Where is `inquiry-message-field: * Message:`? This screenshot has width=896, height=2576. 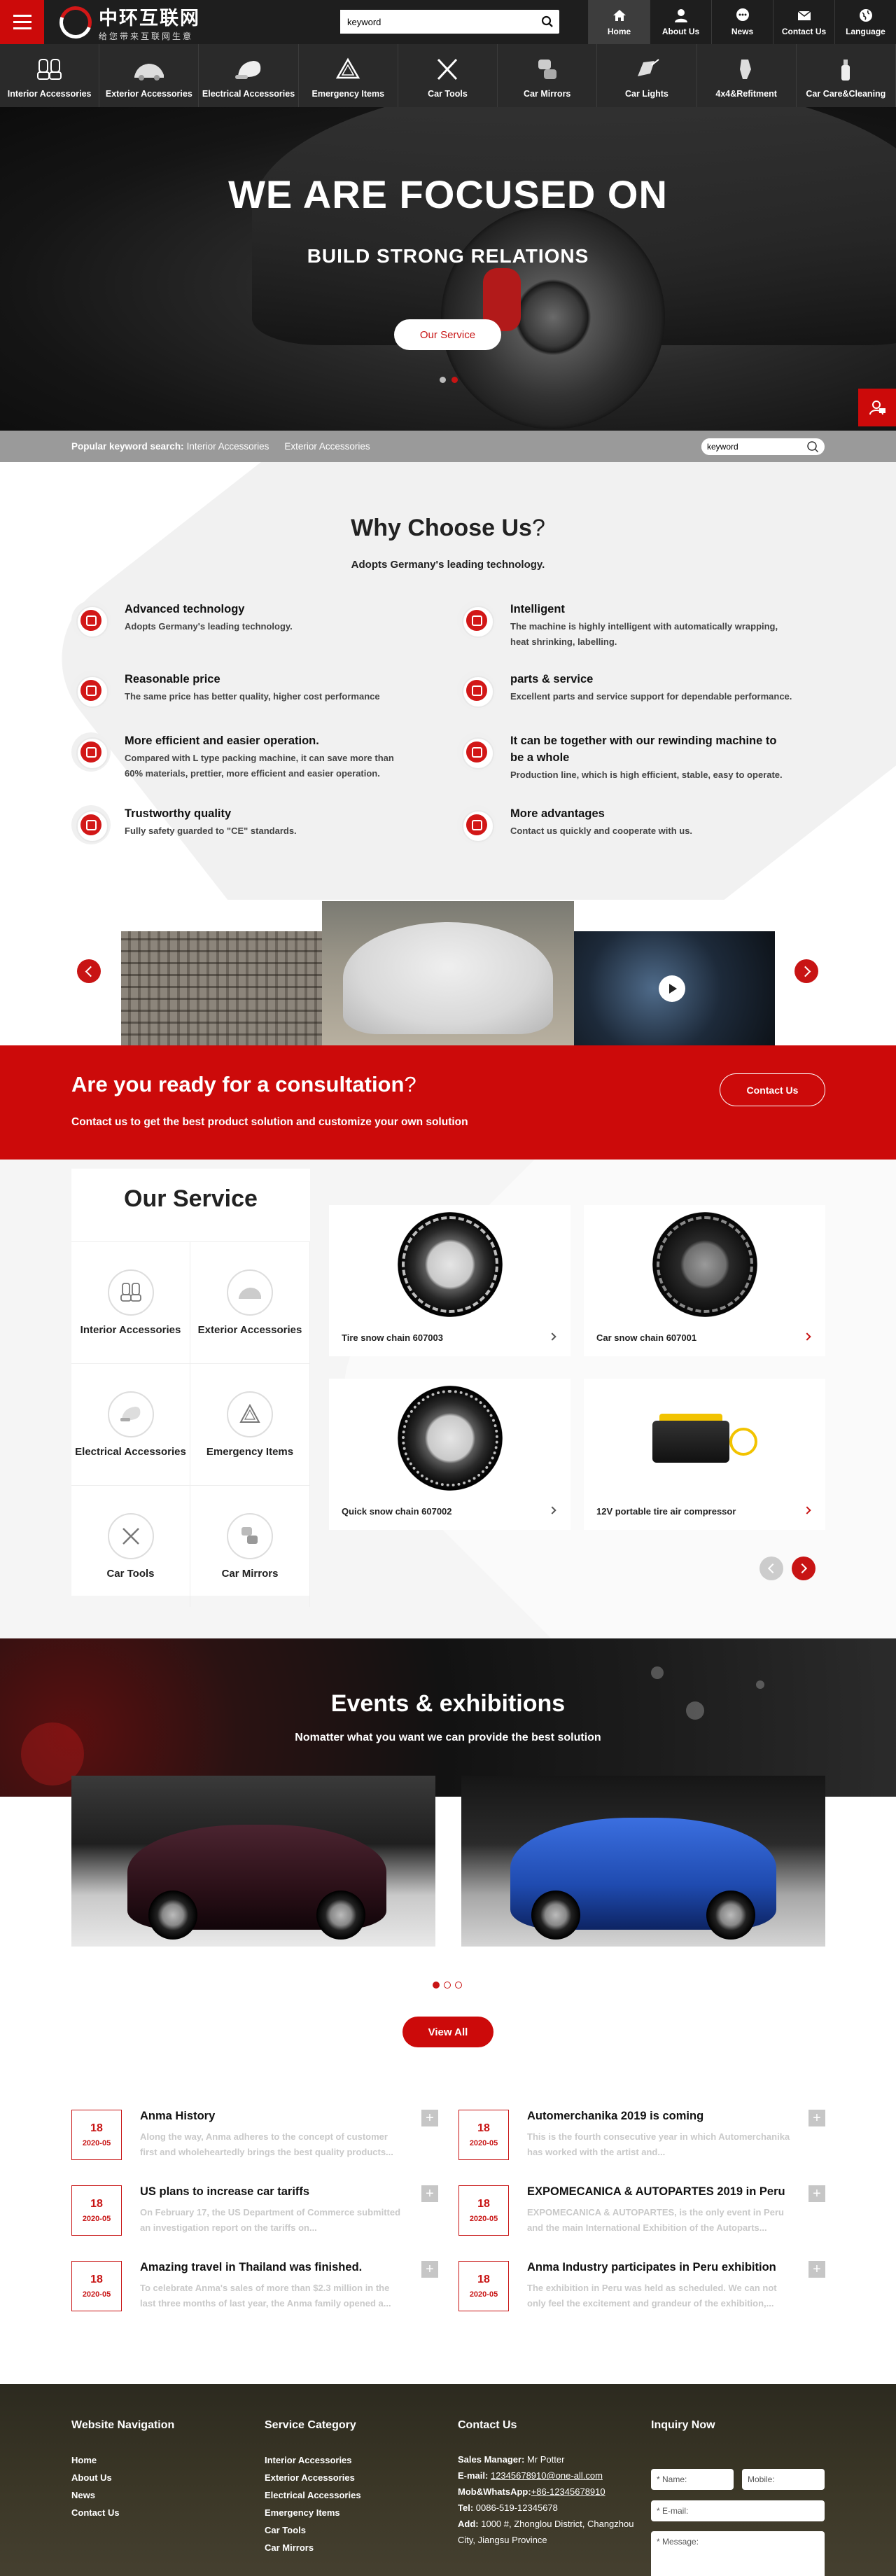
inquiry-message-field: * Message: is located at coordinates (738, 2553).